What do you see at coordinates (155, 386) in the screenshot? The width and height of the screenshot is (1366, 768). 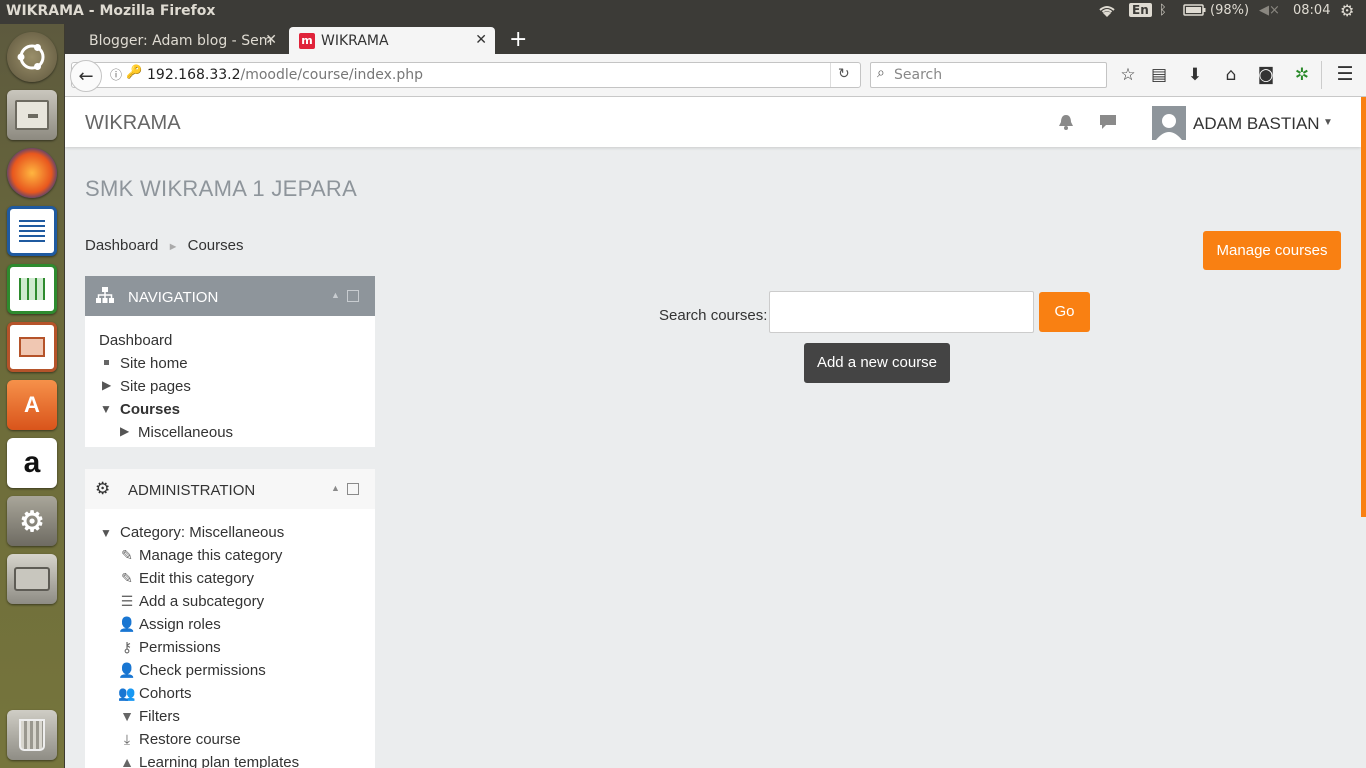 I see `nav-site-pages: Site pages` at bounding box center [155, 386].